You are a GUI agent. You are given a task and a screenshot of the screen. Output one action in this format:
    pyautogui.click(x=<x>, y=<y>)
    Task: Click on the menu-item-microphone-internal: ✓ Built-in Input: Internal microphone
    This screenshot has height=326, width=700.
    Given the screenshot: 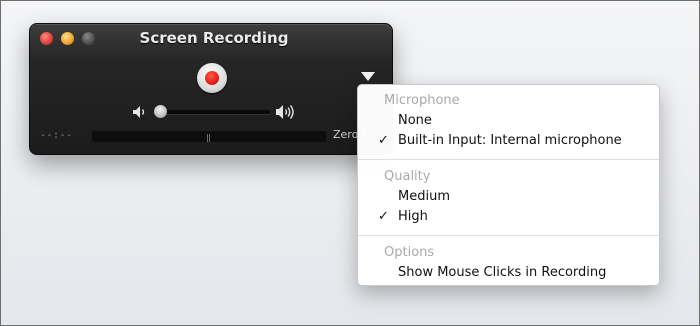 What is the action you would take?
    pyautogui.click(x=508, y=141)
    